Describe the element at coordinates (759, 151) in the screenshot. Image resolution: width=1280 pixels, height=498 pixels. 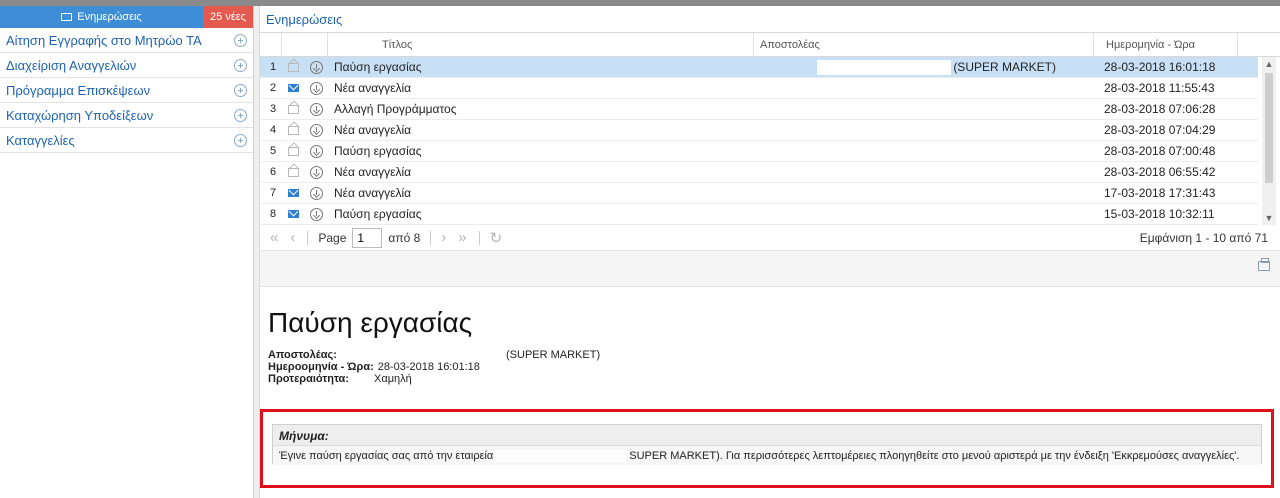
I see `table-row: 5 Παύση εργασίας 28-03-2018 07:00:48` at that location.